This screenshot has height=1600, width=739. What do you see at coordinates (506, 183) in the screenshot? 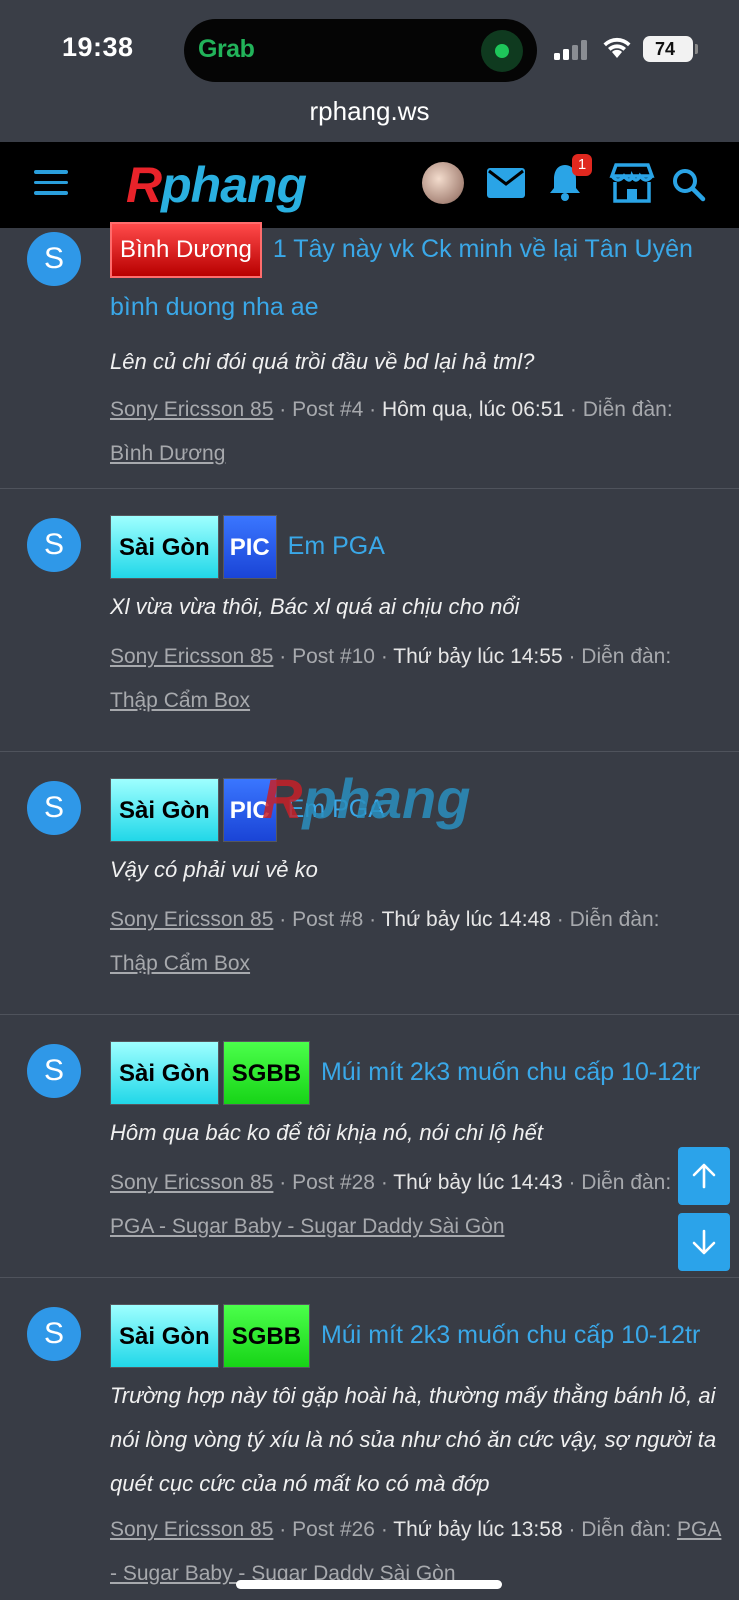
I see `mail-icon` at bounding box center [506, 183].